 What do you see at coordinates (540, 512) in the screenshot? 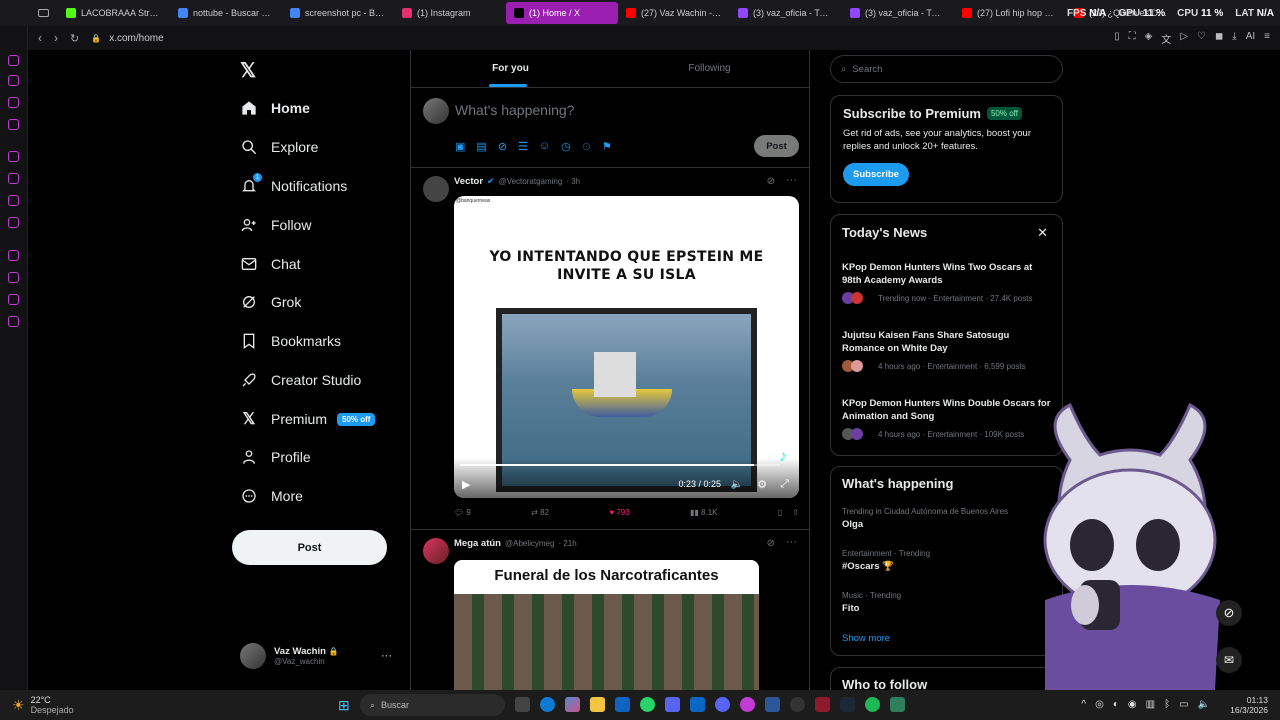
I see `repost-button: ⇄ 82` at bounding box center [540, 512].